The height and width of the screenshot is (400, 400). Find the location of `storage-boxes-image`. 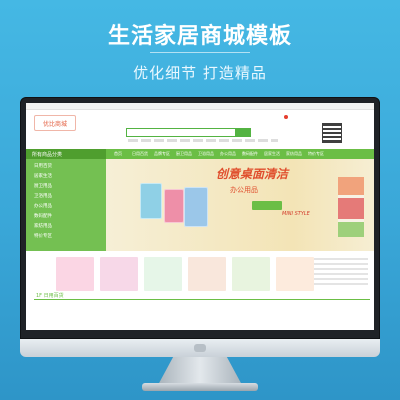

storage-boxes-image is located at coordinates (351, 207).